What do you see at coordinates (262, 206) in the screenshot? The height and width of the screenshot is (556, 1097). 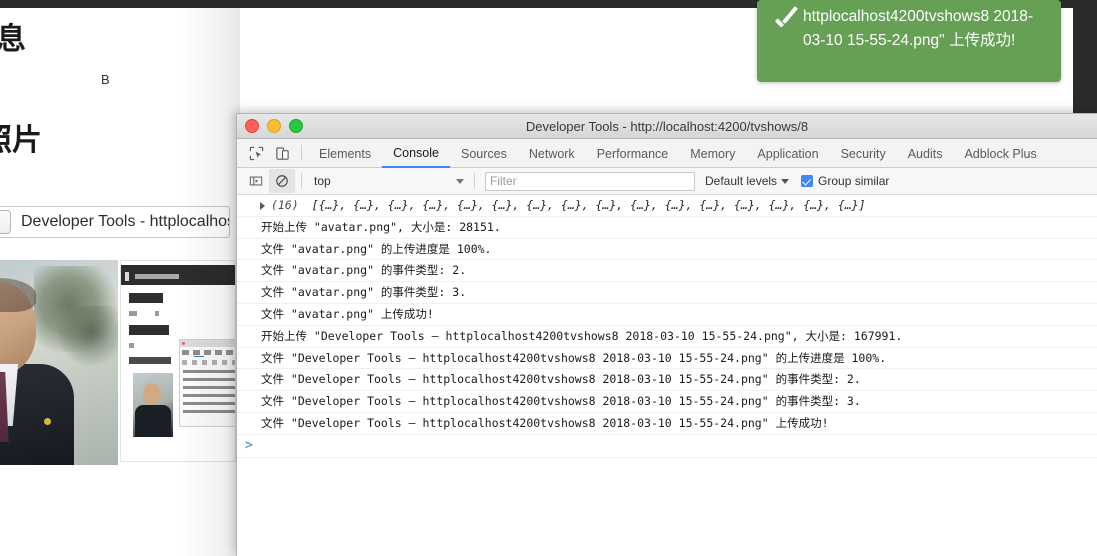 I see `expand-triangle-icon` at bounding box center [262, 206].